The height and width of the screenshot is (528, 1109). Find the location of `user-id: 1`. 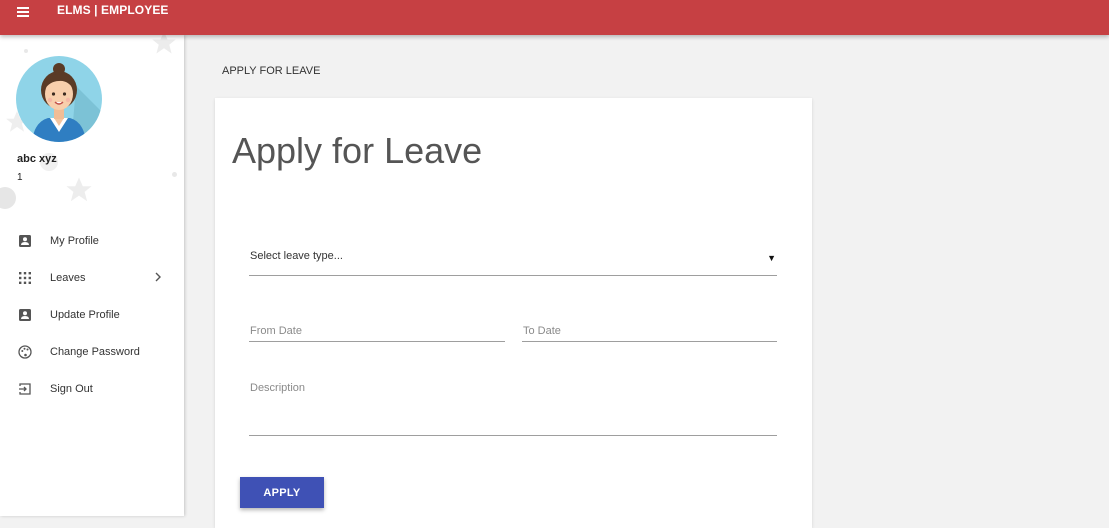

user-id: 1 is located at coordinates (20, 177).